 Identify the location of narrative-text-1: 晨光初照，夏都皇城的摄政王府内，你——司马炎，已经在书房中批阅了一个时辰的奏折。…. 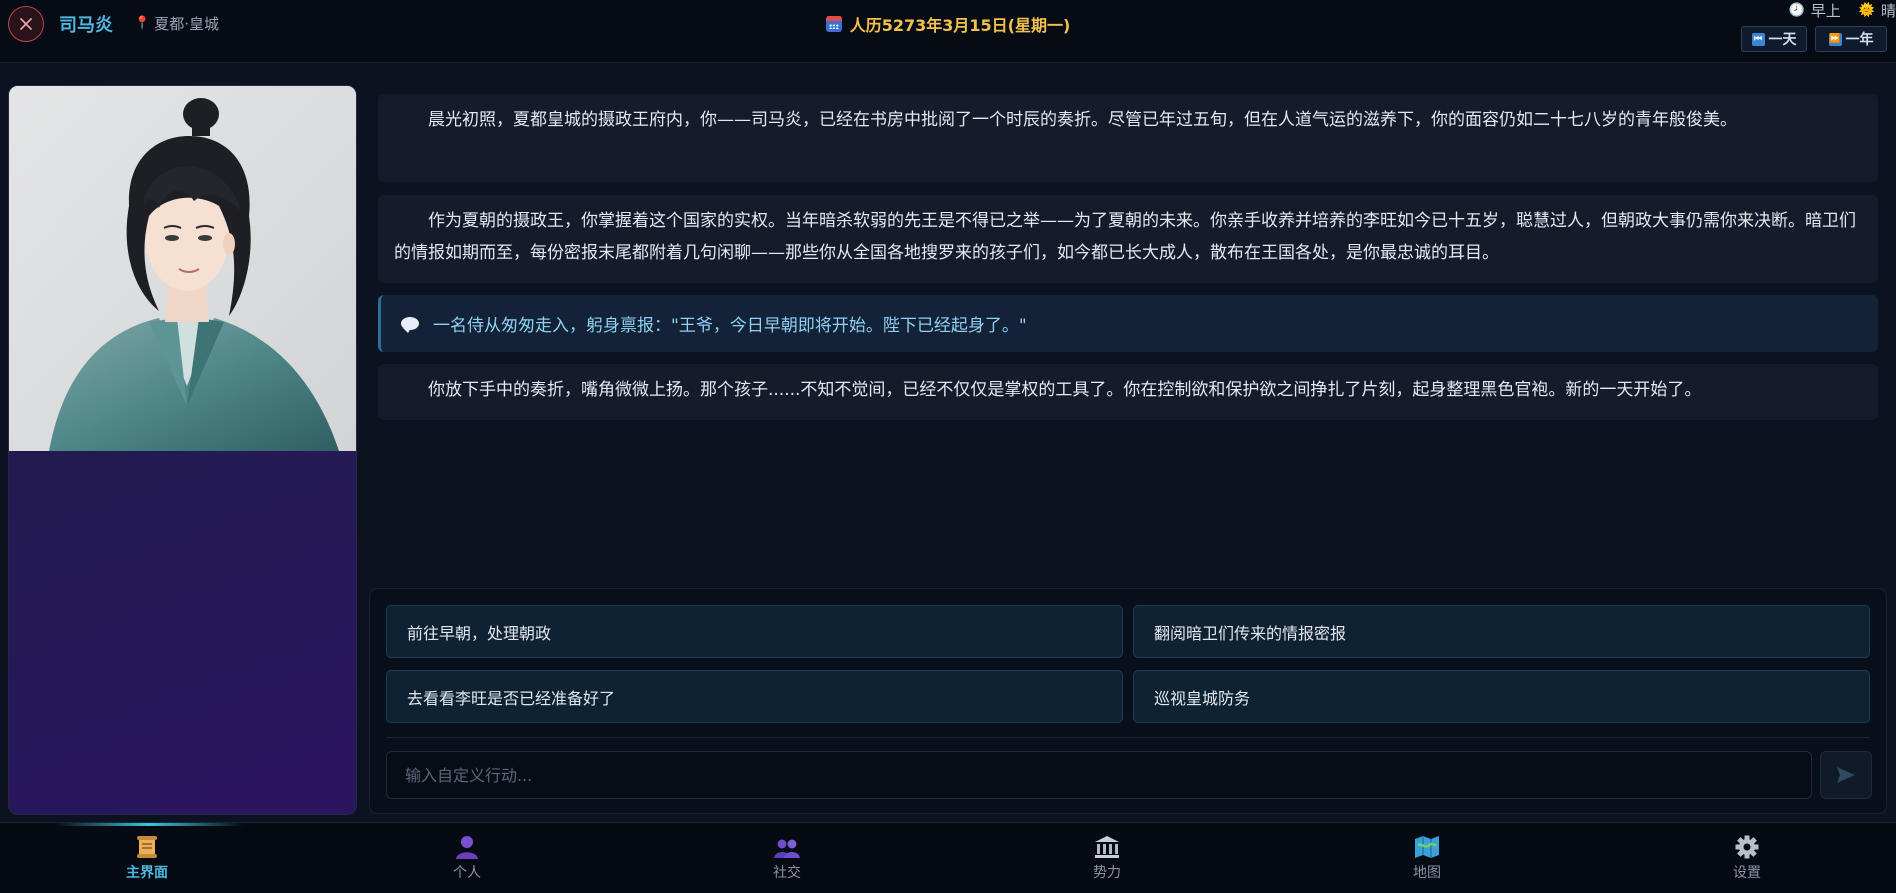
(1082, 120).